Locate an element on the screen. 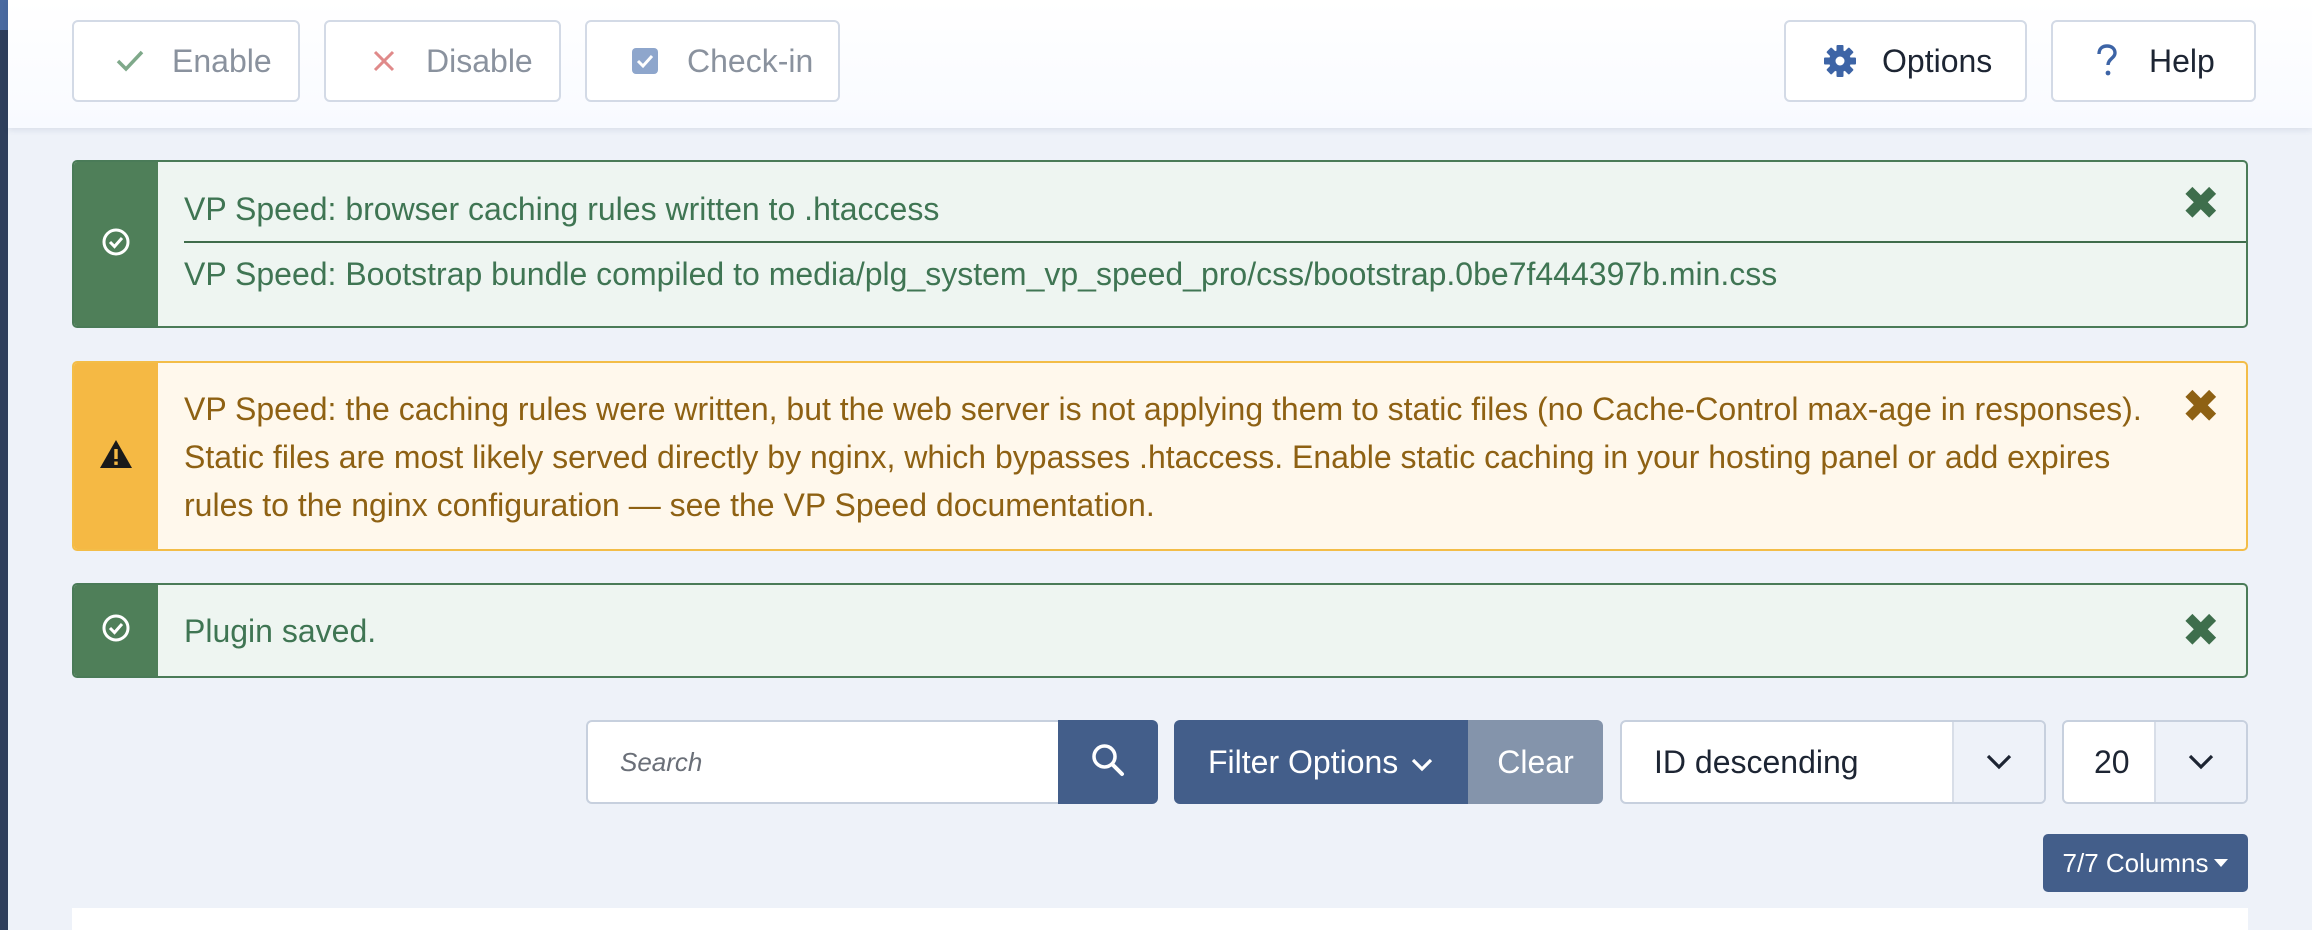 This screenshot has width=2312, height=930. clear-button: Clear is located at coordinates (1535, 762).